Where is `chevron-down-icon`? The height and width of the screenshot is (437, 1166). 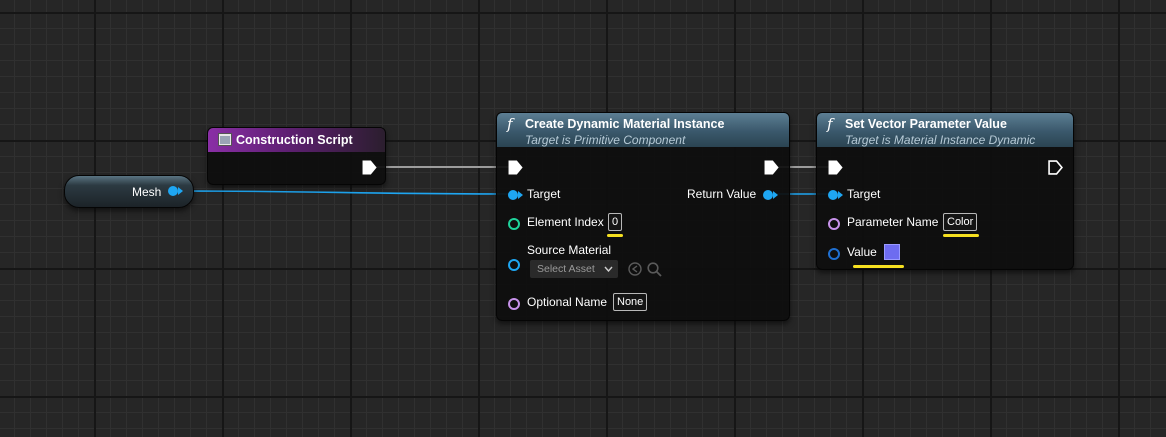 chevron-down-icon is located at coordinates (608, 269).